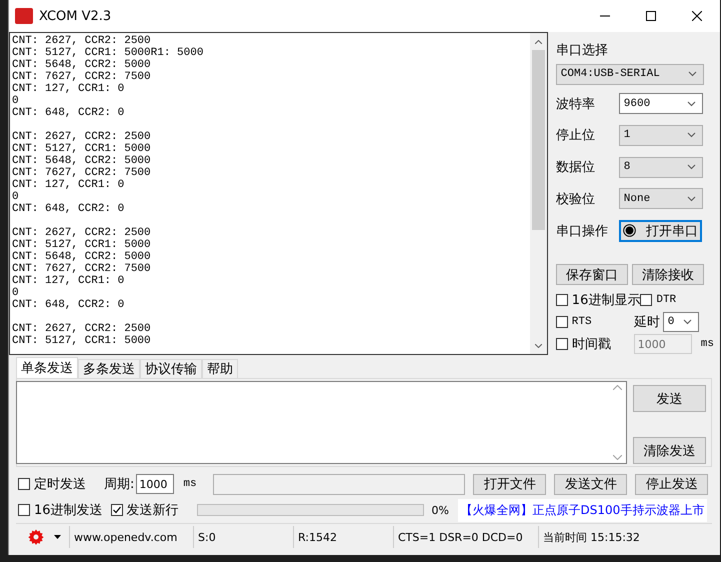  Describe the element at coordinates (660, 199) in the screenshot. I see `setting-dropdown: None` at that location.